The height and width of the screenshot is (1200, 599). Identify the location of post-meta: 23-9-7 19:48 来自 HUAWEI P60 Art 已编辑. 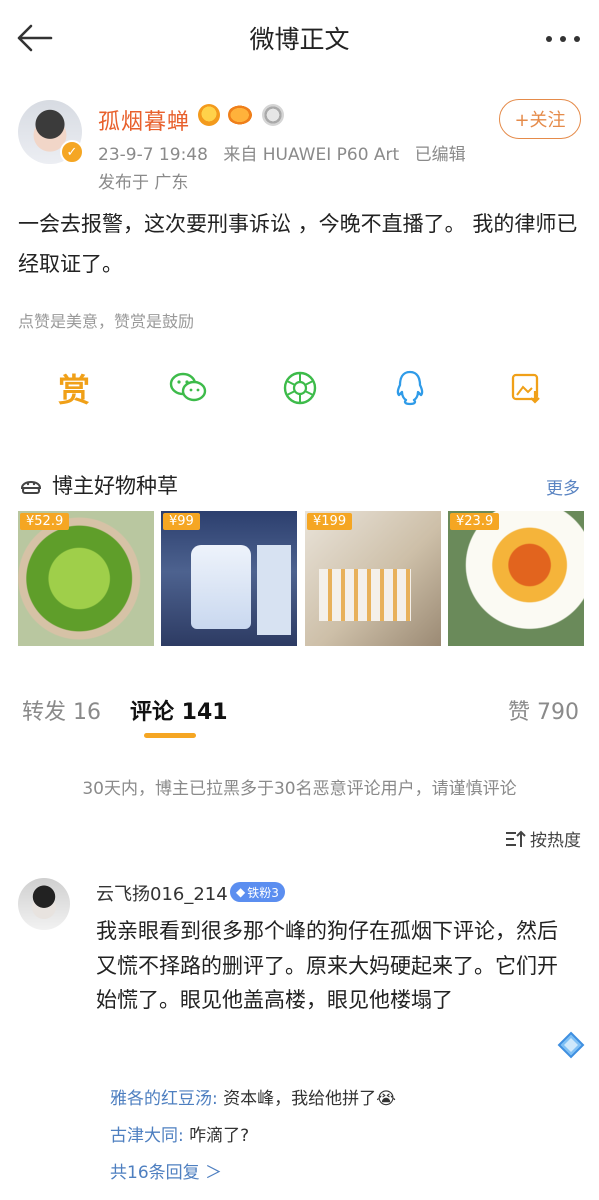
(287, 152).